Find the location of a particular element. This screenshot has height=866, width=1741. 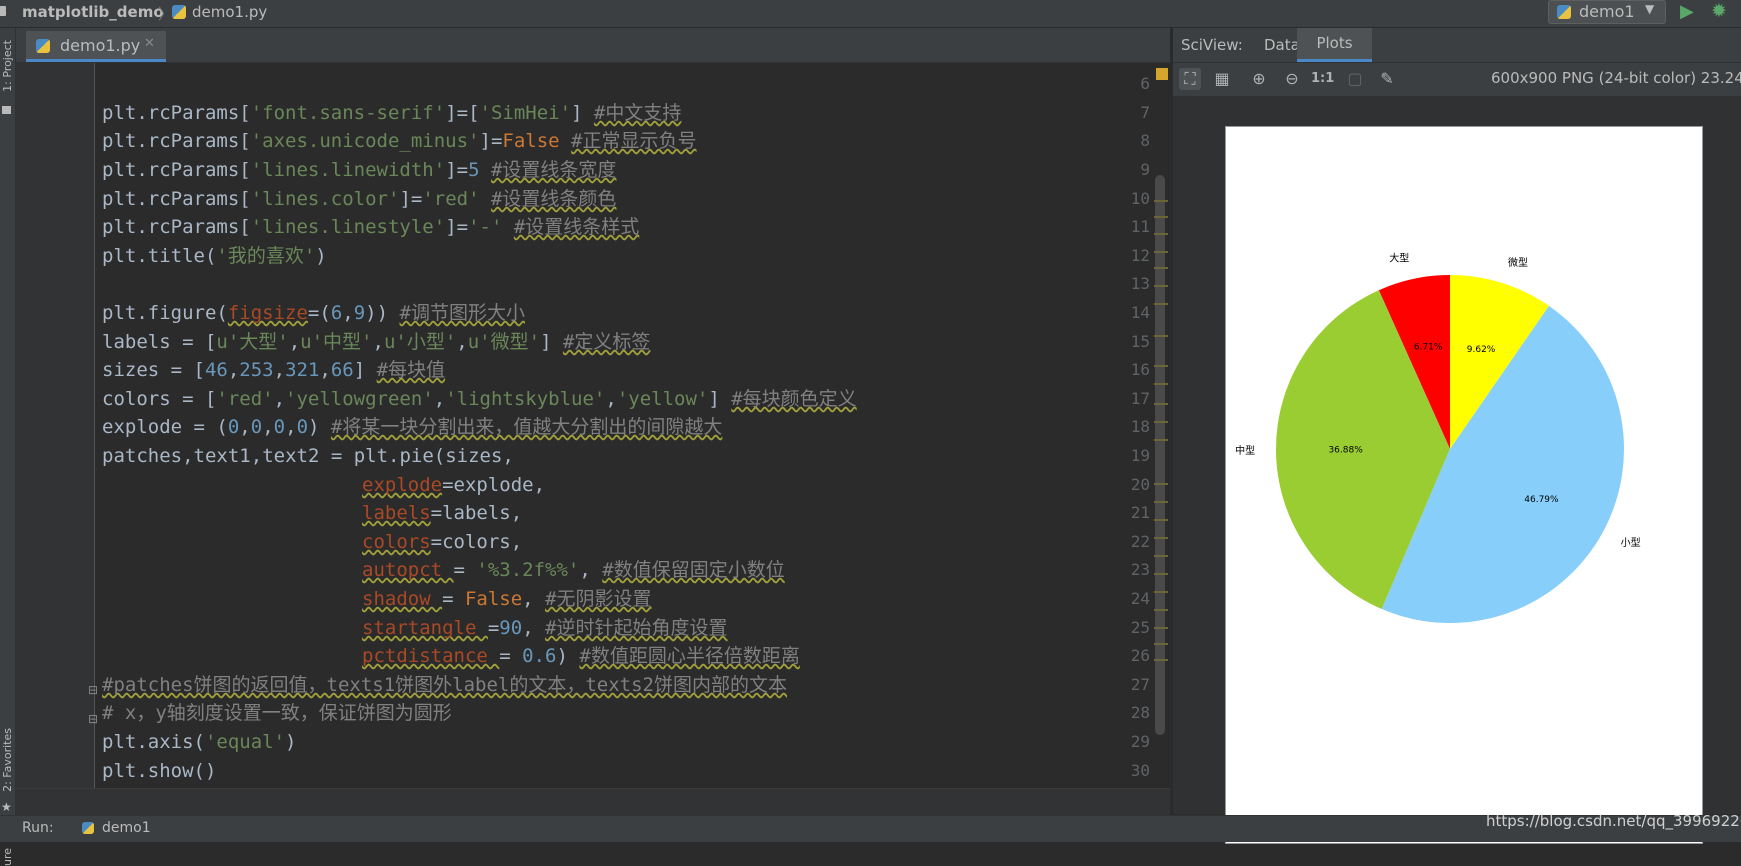

line-number: 8 is located at coordinates (1145, 140).